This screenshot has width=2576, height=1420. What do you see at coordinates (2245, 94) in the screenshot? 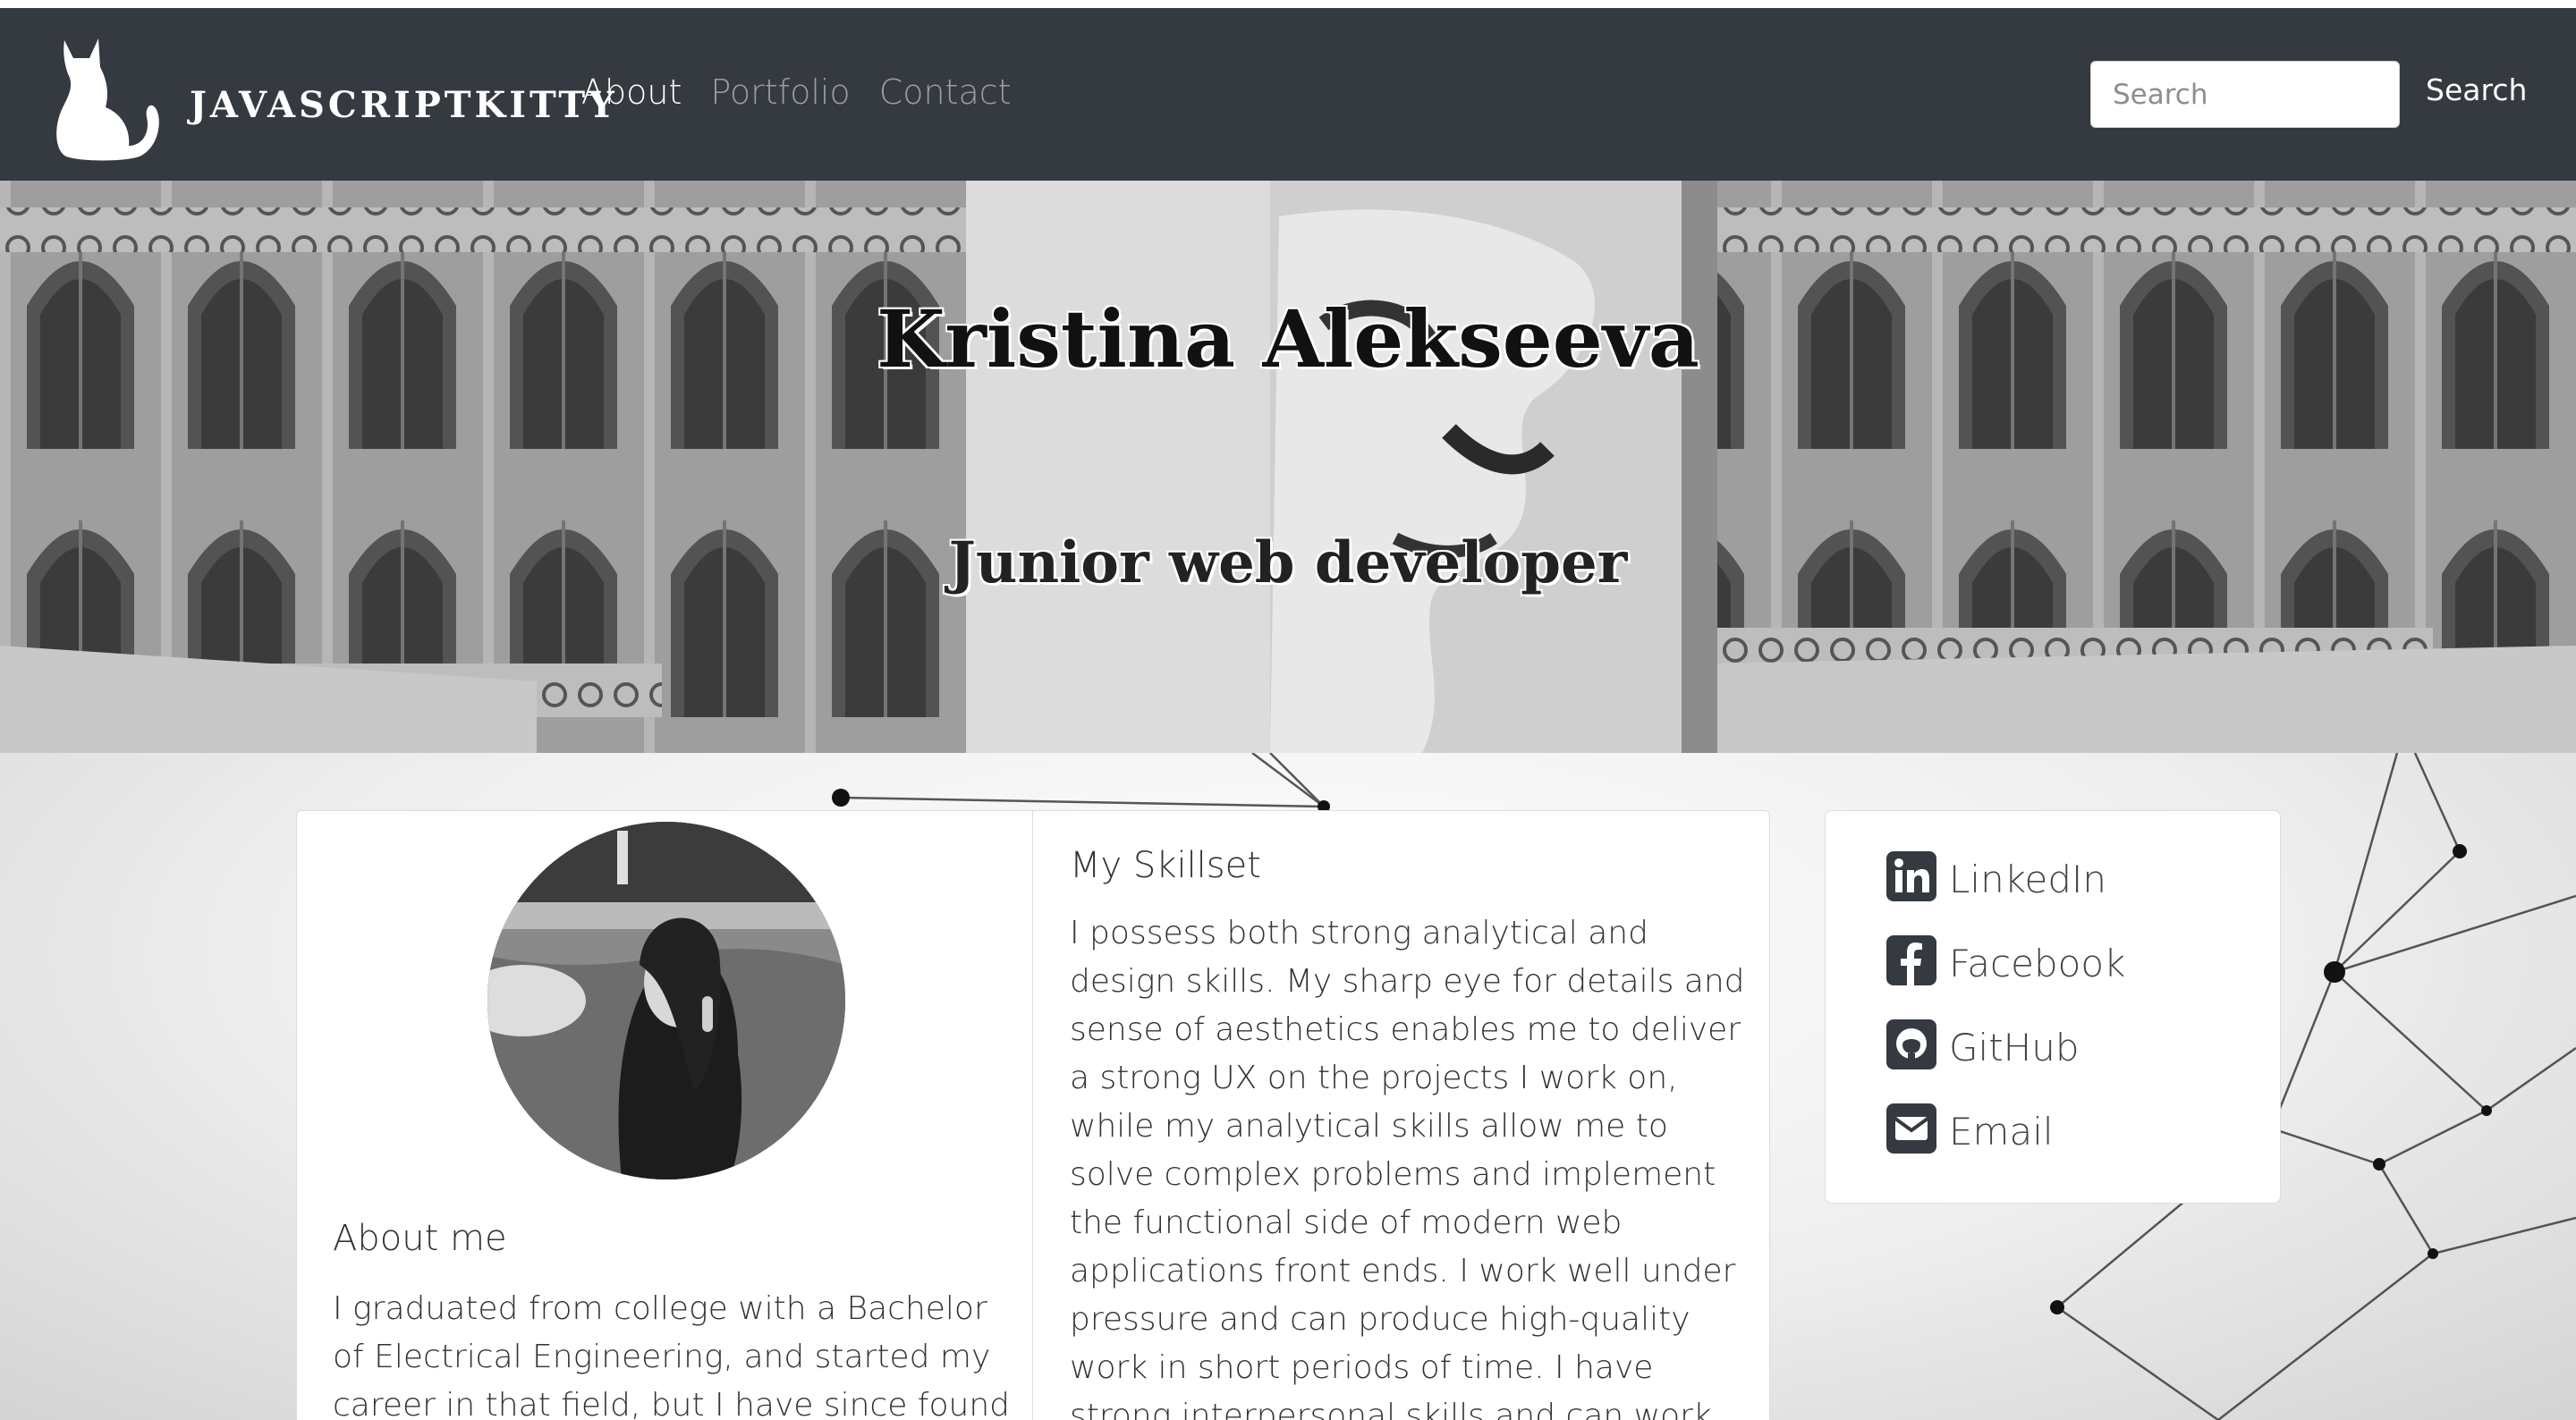
I see `search-input` at bounding box center [2245, 94].